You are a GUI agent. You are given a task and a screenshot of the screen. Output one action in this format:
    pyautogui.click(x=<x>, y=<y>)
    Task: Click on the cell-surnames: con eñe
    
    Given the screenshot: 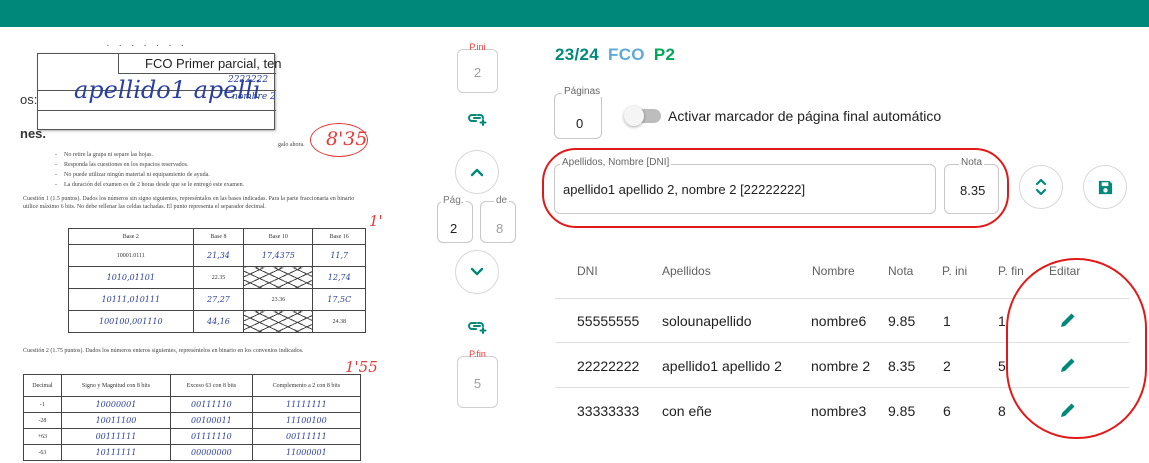 What is the action you would take?
    pyautogui.click(x=687, y=411)
    